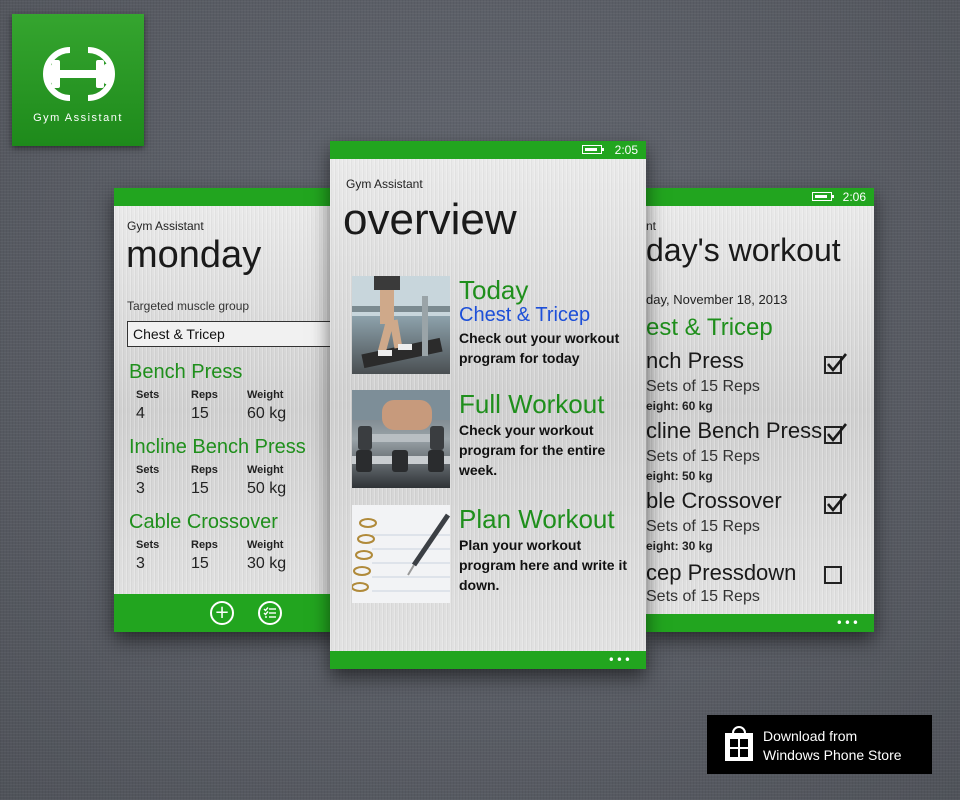 The image size is (960, 800). I want to click on page-title: overview, so click(430, 219).